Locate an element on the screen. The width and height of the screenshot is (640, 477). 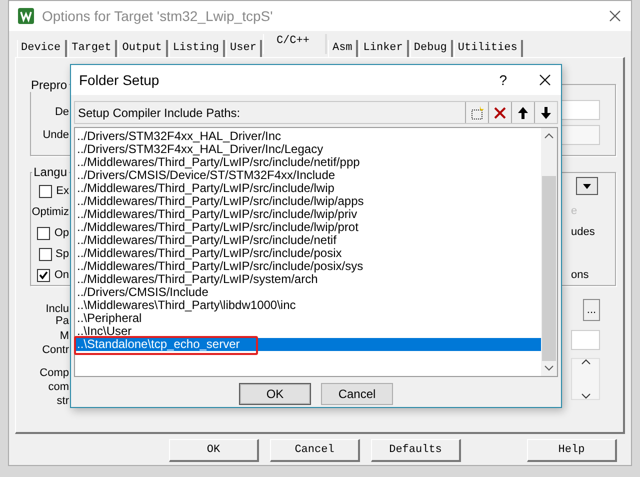
path-item: ../Middlewares/Third_Party/LwIP/src/include/lwip/apps is located at coordinates (308, 201).